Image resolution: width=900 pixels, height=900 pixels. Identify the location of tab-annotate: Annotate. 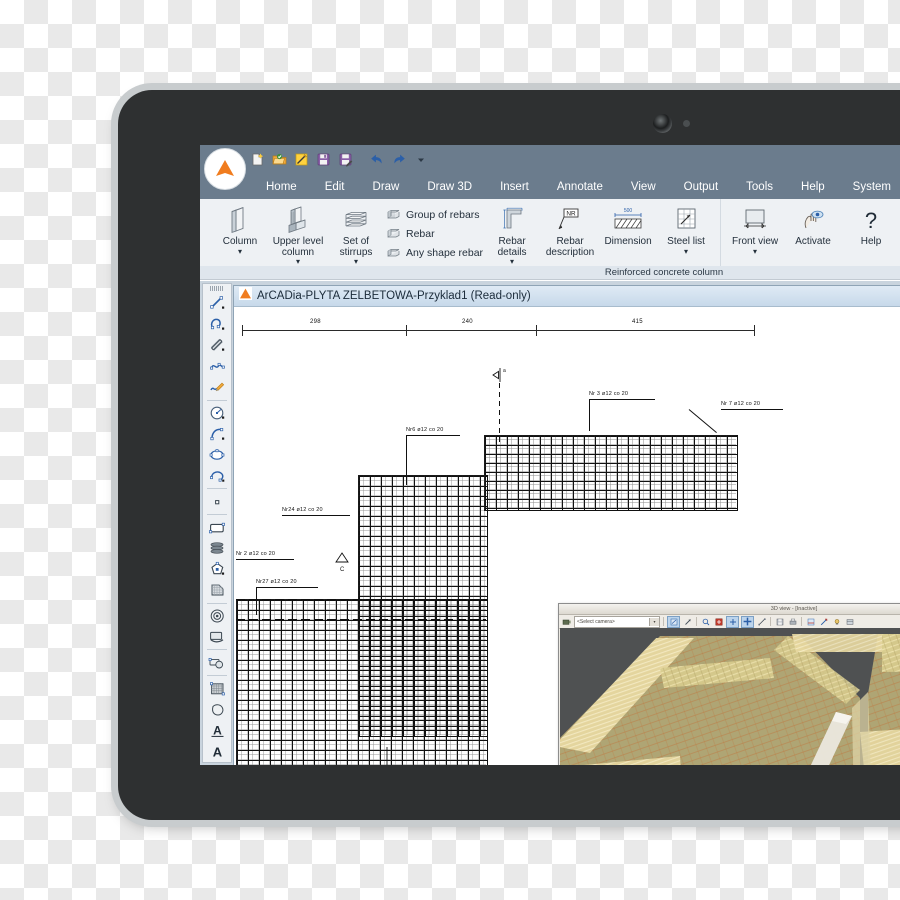
(580, 187).